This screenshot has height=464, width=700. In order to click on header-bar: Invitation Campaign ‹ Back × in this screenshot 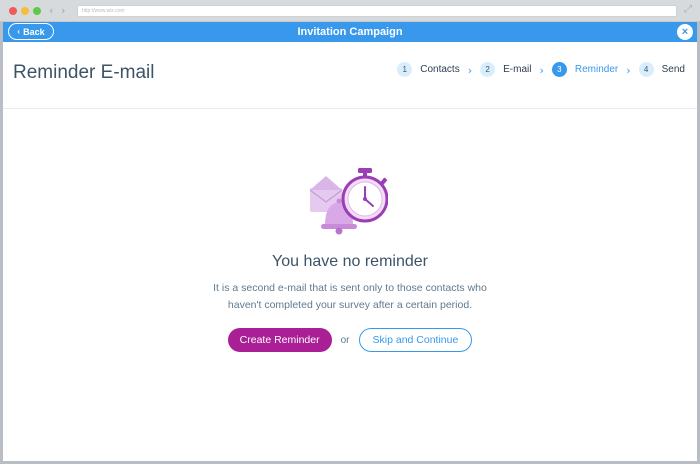, I will do `click(350, 32)`.